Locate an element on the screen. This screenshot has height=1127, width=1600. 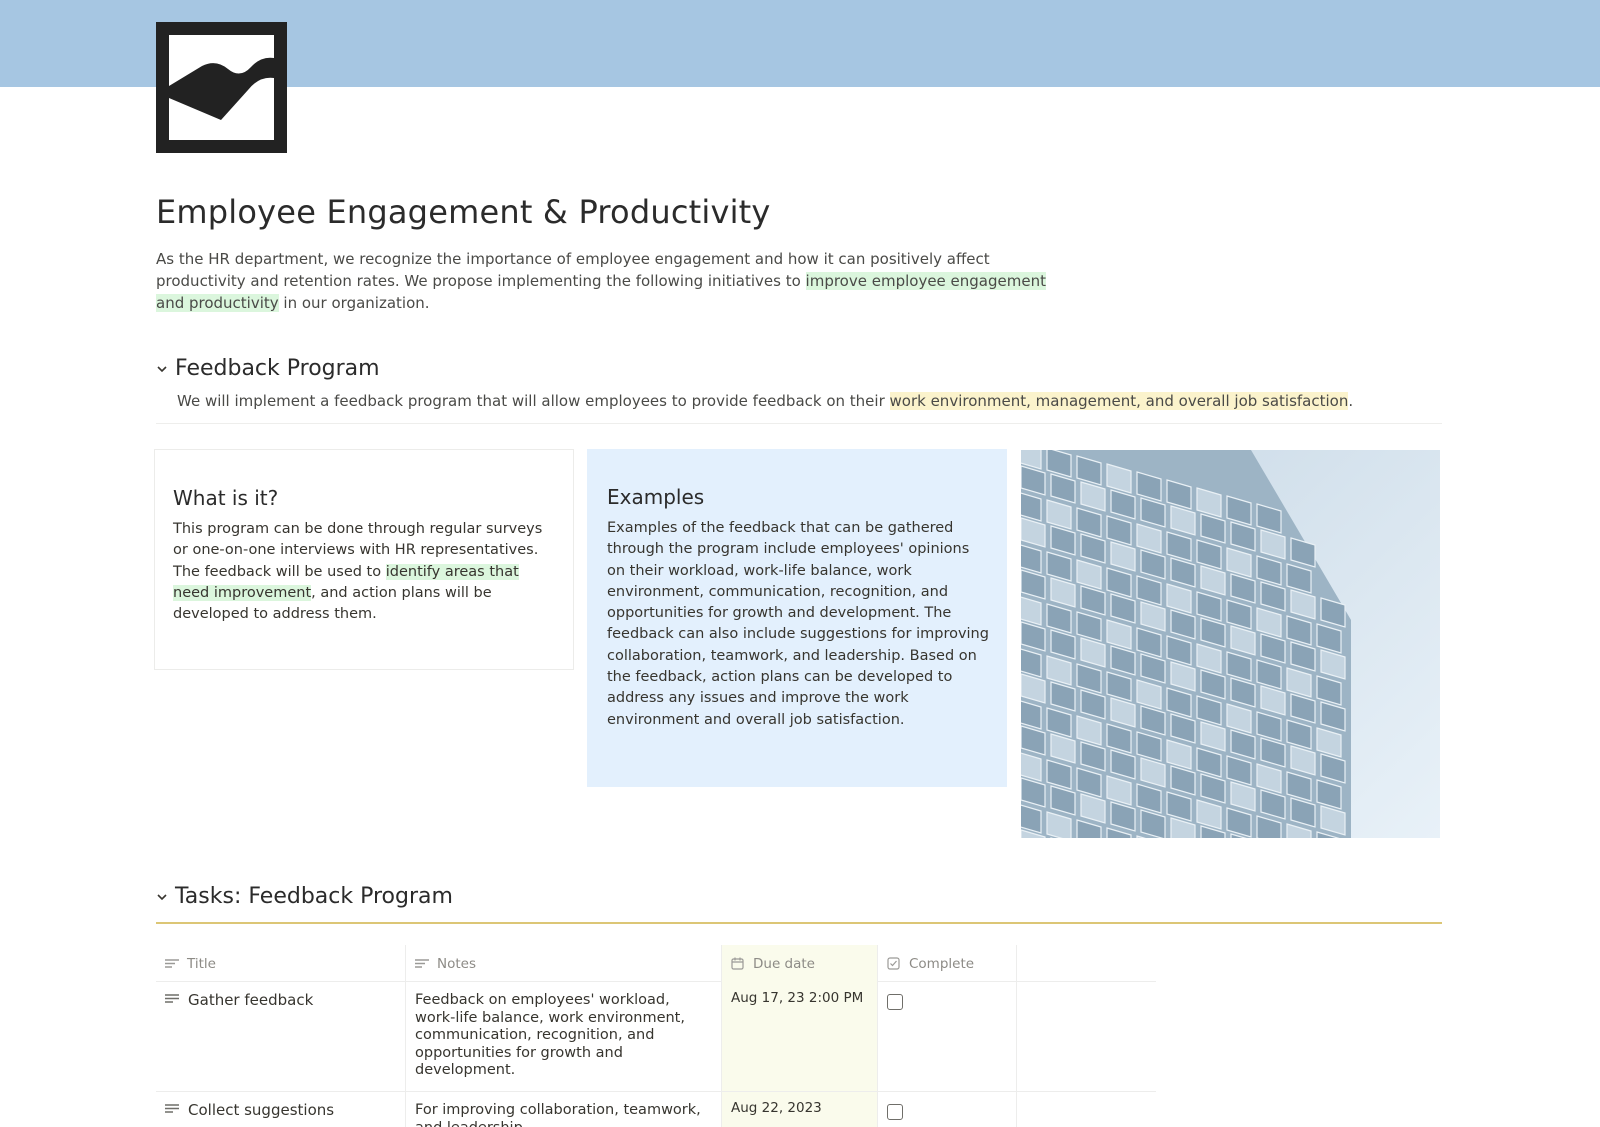
feedback-program-heading-label: Feedback Program is located at coordinates (277, 368).